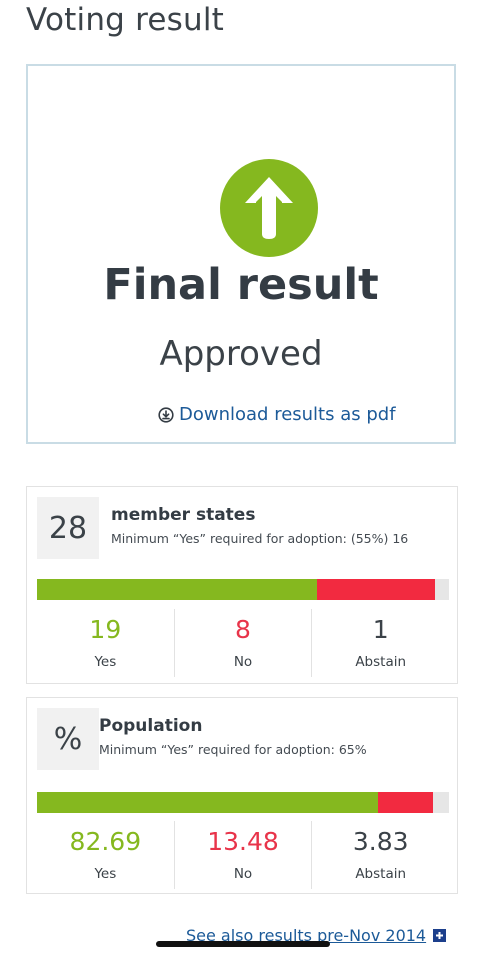 The height and width of the screenshot is (960, 484). I want to click on no-column: 13.48 No, so click(242, 855).